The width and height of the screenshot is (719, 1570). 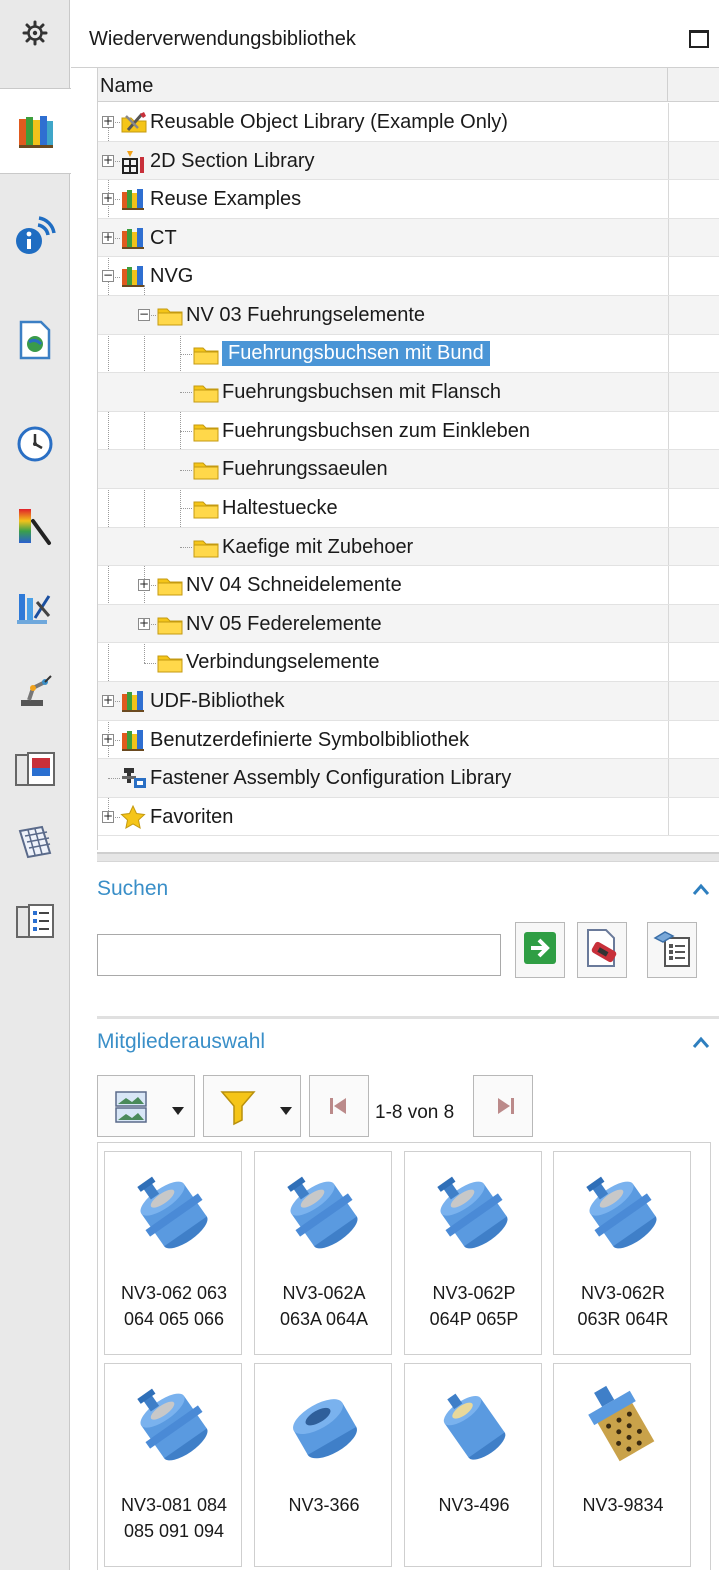 I want to click on tree-node-label: Fuehrungsbuchsen zum Einkleben, so click(x=376, y=430).